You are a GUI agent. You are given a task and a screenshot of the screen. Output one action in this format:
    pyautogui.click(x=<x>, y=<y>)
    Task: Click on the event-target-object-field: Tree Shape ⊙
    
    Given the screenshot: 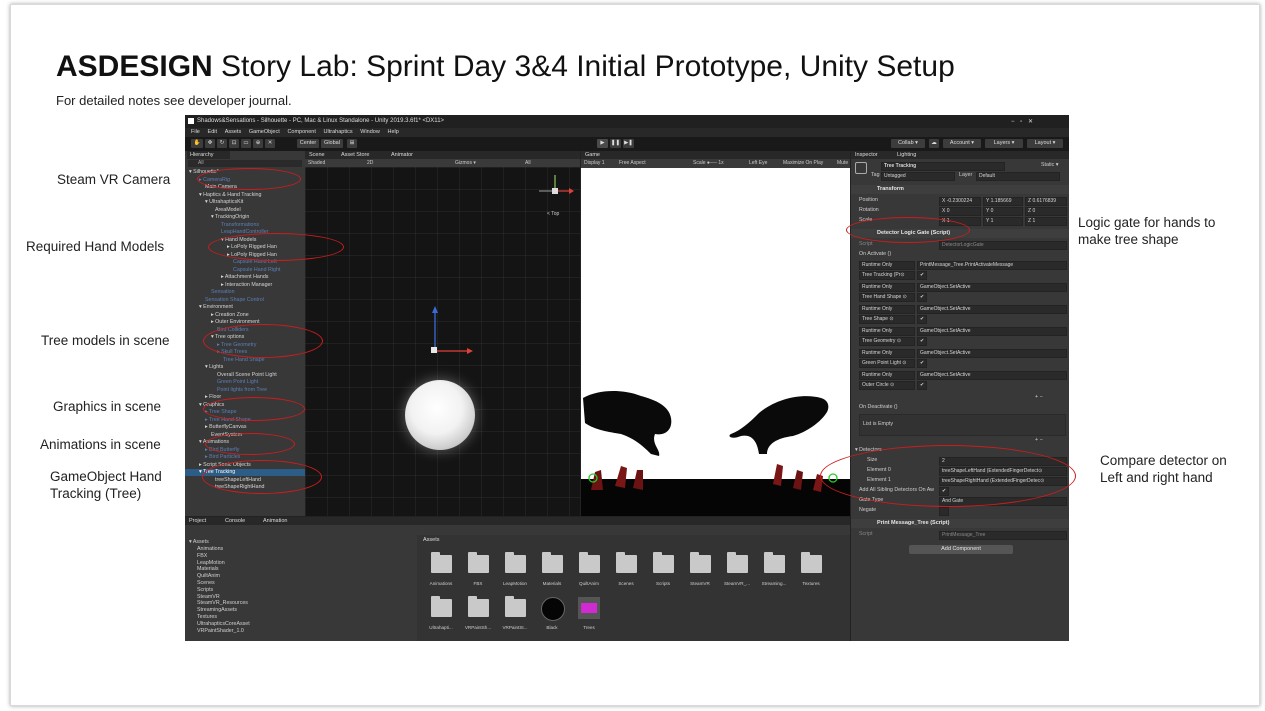 What is the action you would take?
    pyautogui.click(x=887, y=319)
    